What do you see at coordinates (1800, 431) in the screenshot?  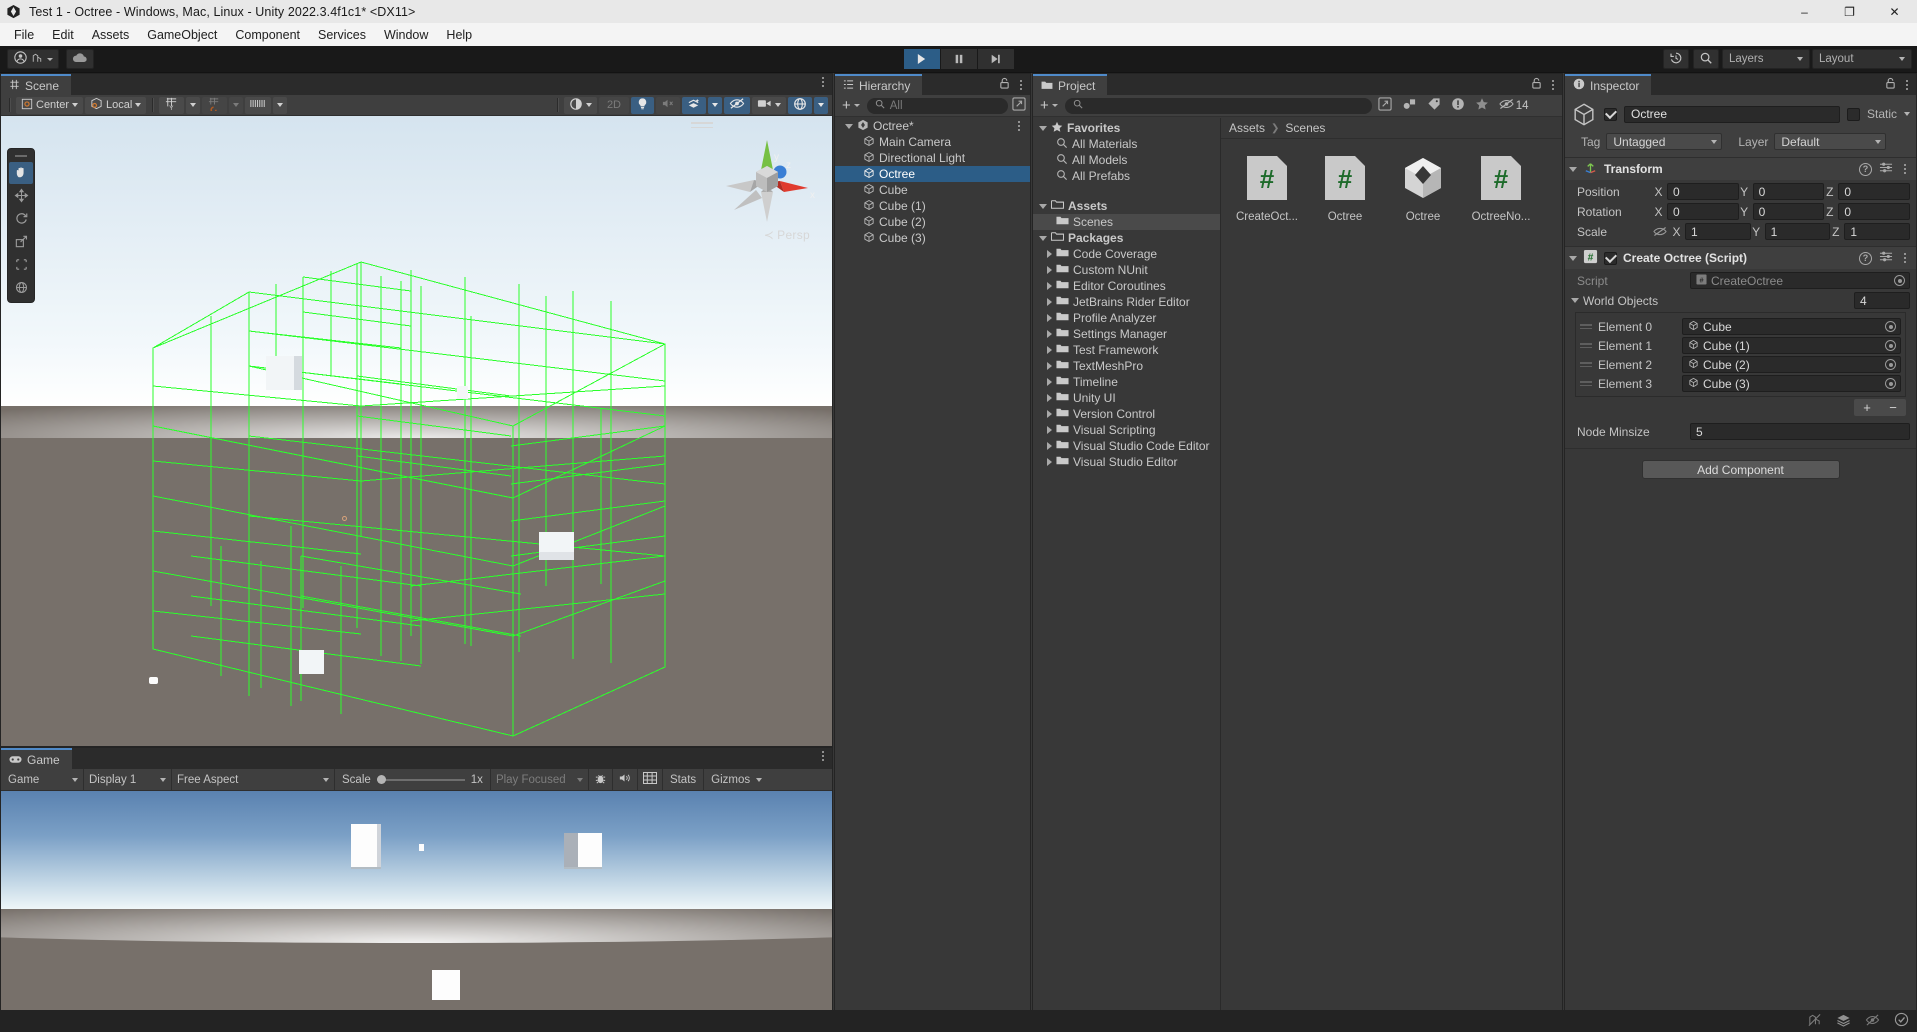 I see `node-minsize-field: 5` at bounding box center [1800, 431].